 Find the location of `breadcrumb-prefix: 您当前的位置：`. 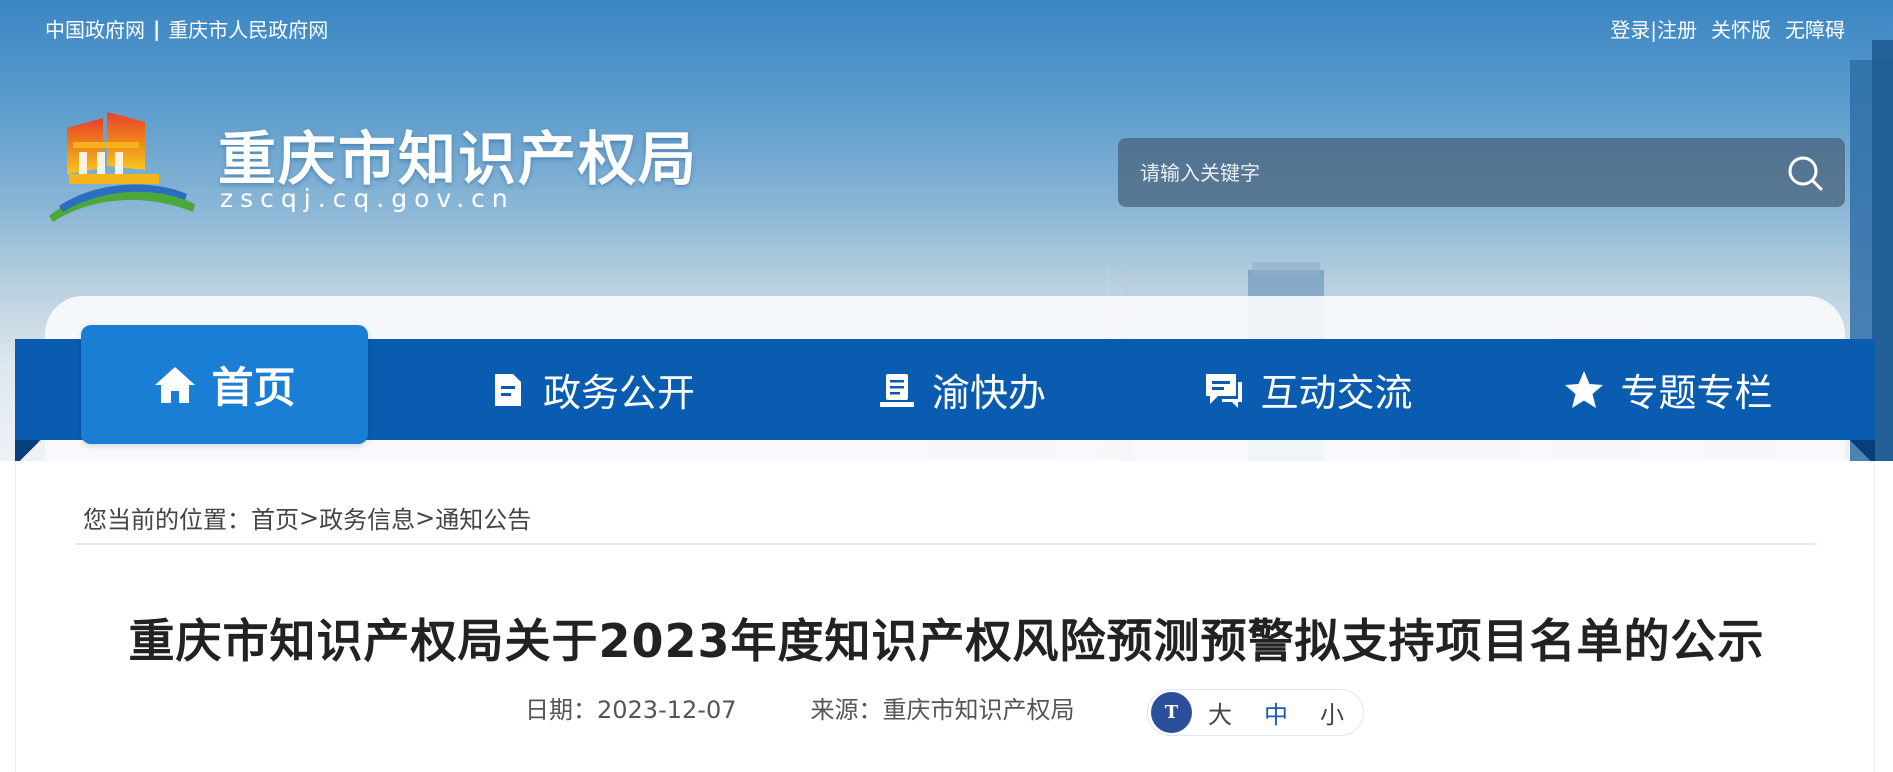

breadcrumb-prefix: 您当前的位置： is located at coordinates (167, 520).